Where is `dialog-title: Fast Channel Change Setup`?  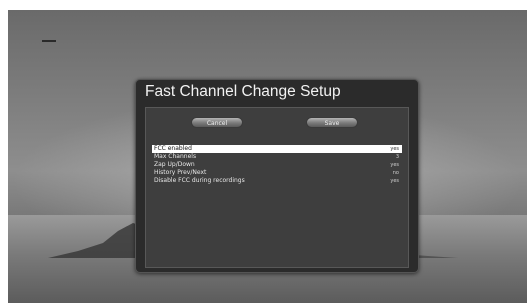 dialog-title: Fast Channel Change Setup is located at coordinates (243, 91).